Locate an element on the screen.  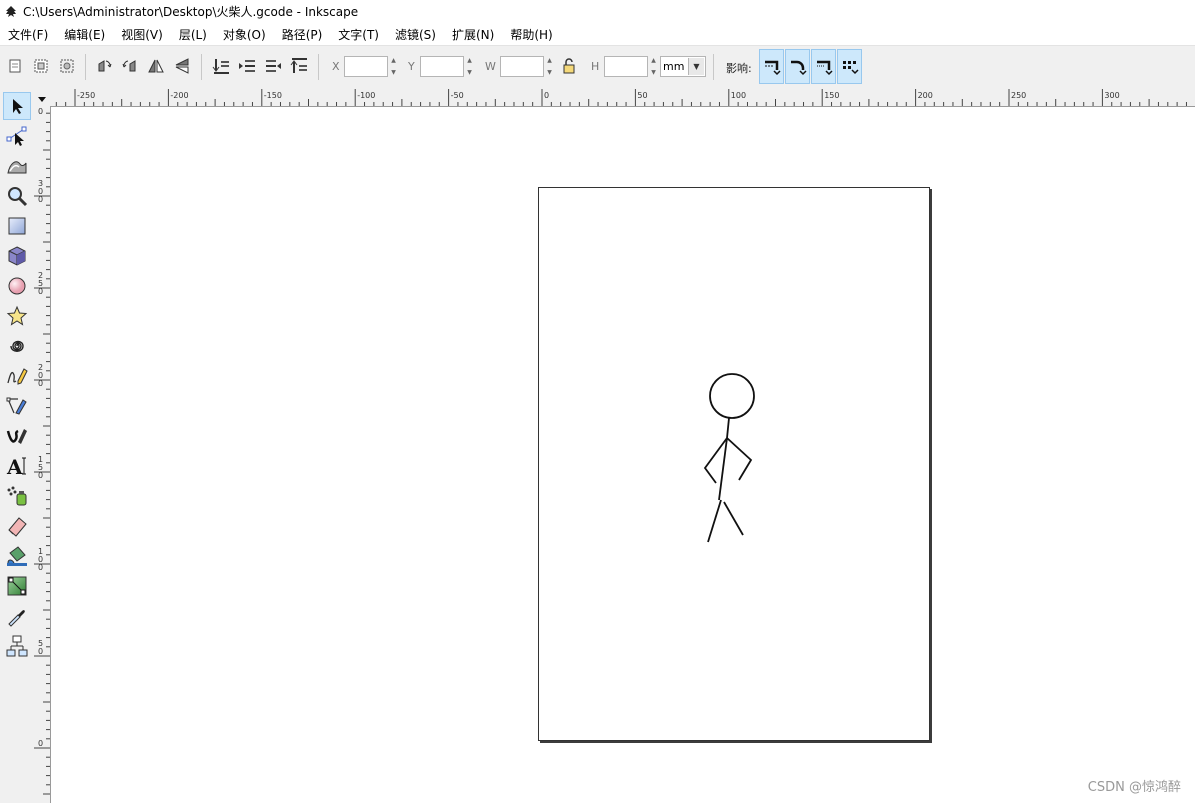
selector-tool is located at coordinates (17, 106).